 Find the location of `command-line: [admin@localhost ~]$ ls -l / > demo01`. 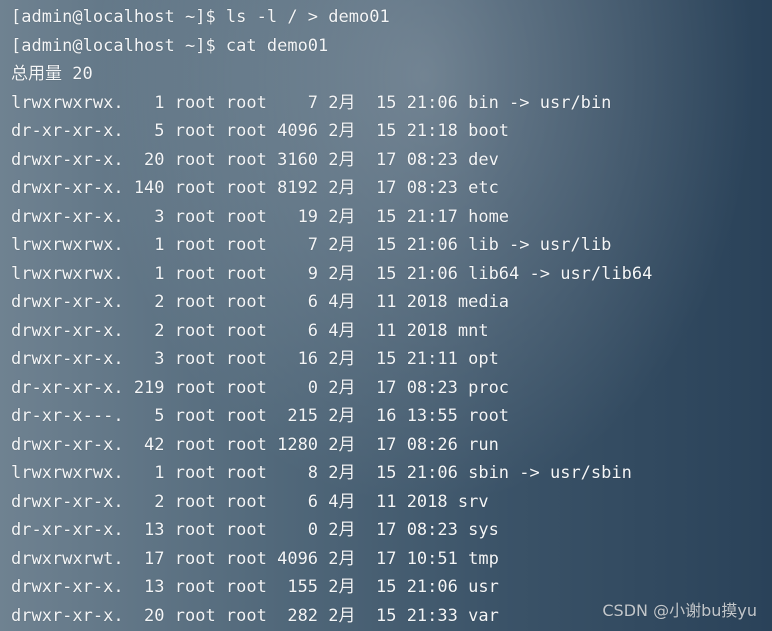

command-line: [admin@localhost ~]$ ls -l / > demo01 is located at coordinates (200, 17).